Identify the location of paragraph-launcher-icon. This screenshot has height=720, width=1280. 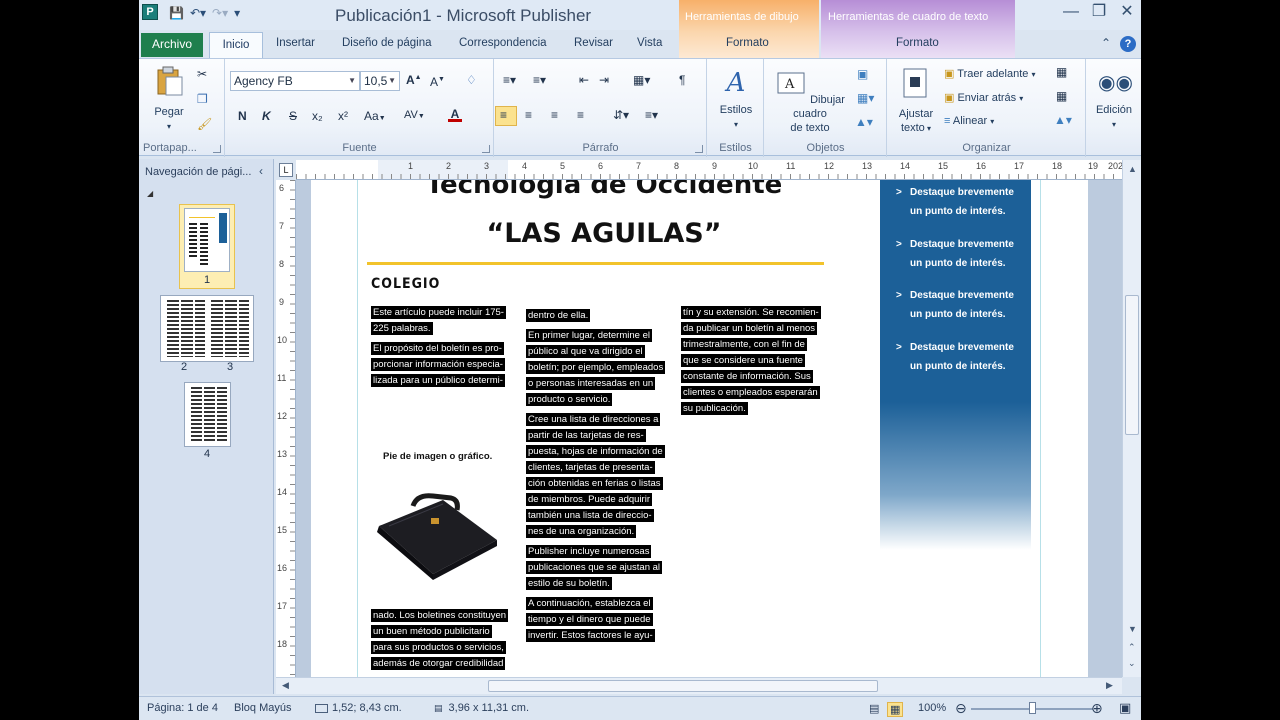
(699, 149).